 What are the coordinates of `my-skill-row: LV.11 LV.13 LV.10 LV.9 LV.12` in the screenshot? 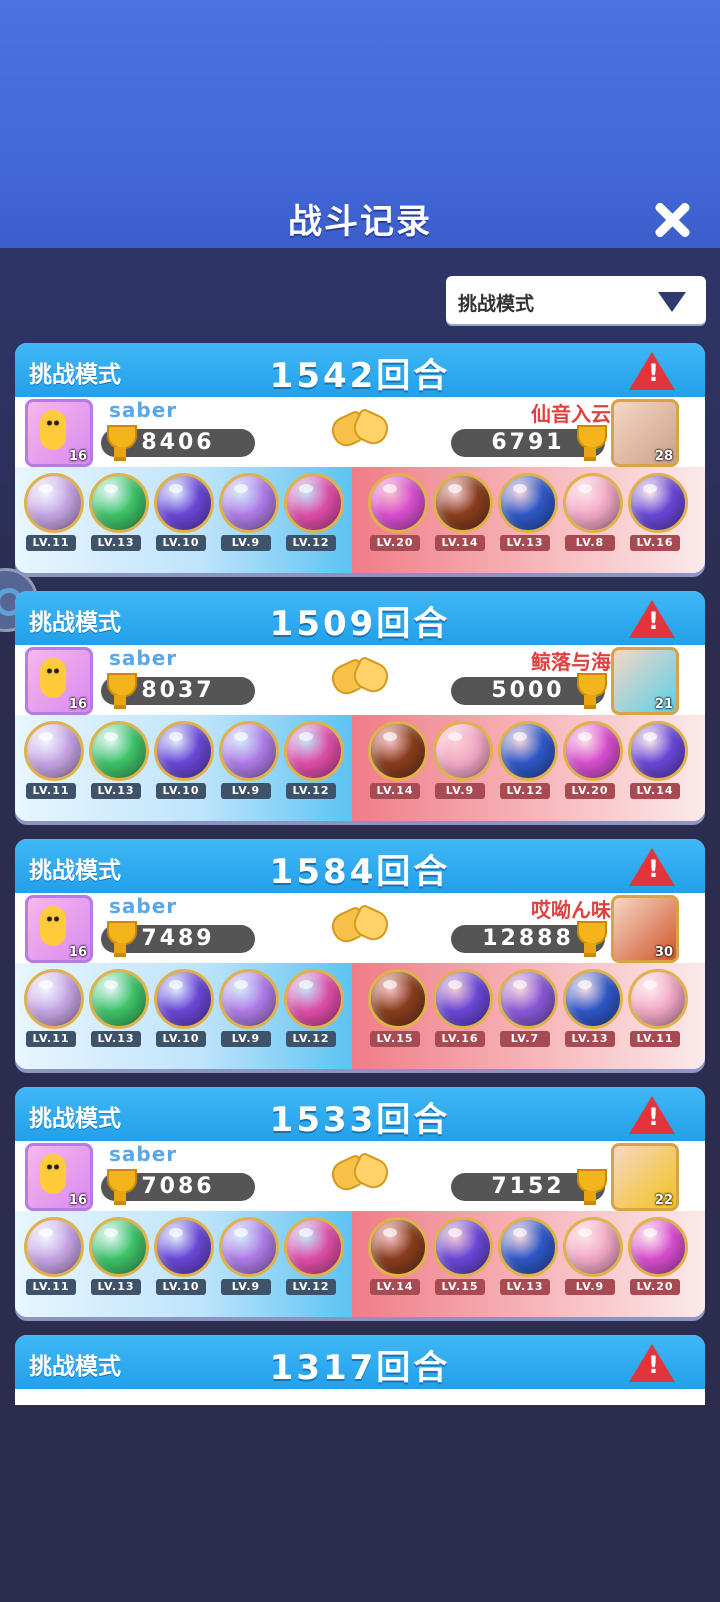 It's located at (183, 768).